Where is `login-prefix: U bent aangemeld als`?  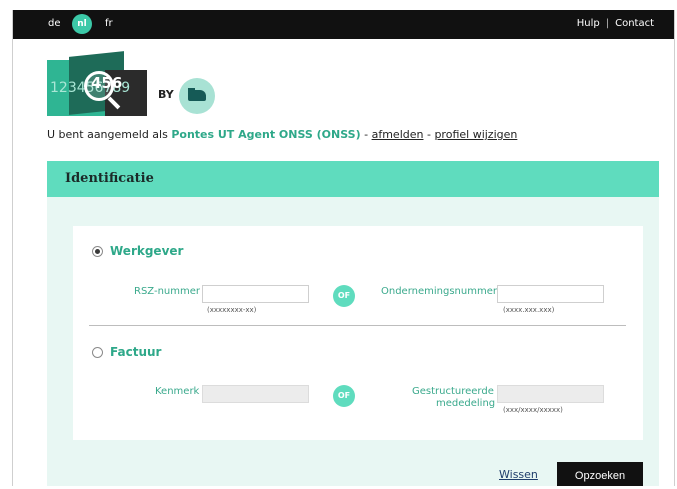 login-prefix: U bent aangemeld als is located at coordinates (107, 134).